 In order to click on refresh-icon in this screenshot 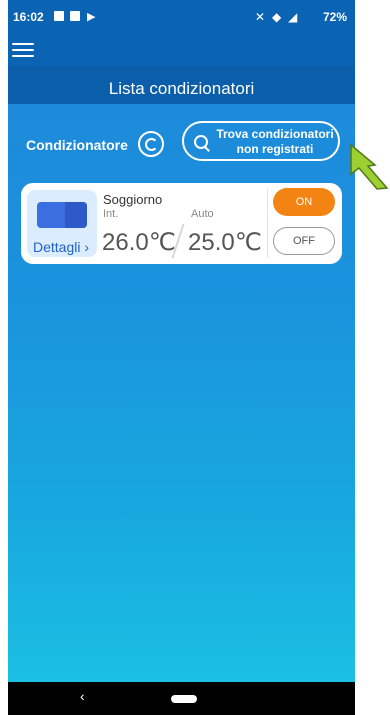, I will do `click(151, 144)`.